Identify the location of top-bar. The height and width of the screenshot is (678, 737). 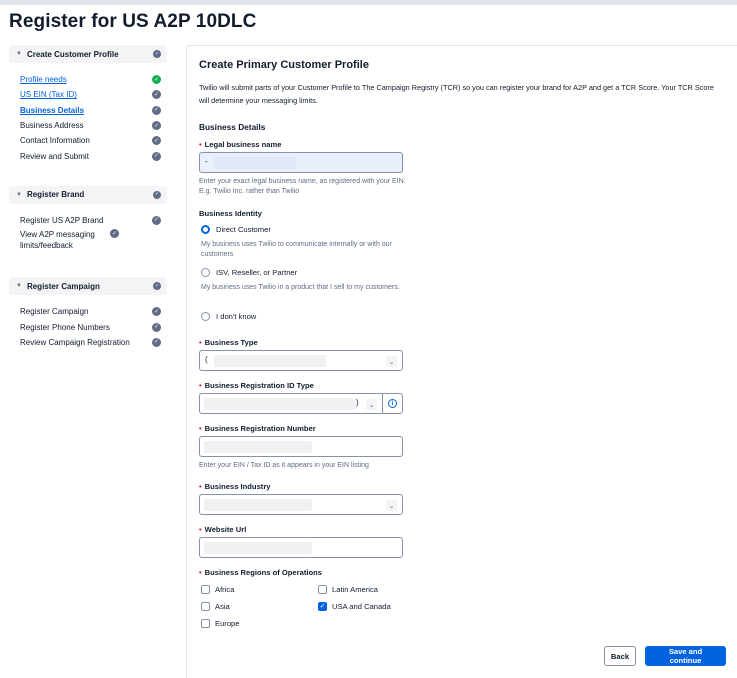
(368, 2).